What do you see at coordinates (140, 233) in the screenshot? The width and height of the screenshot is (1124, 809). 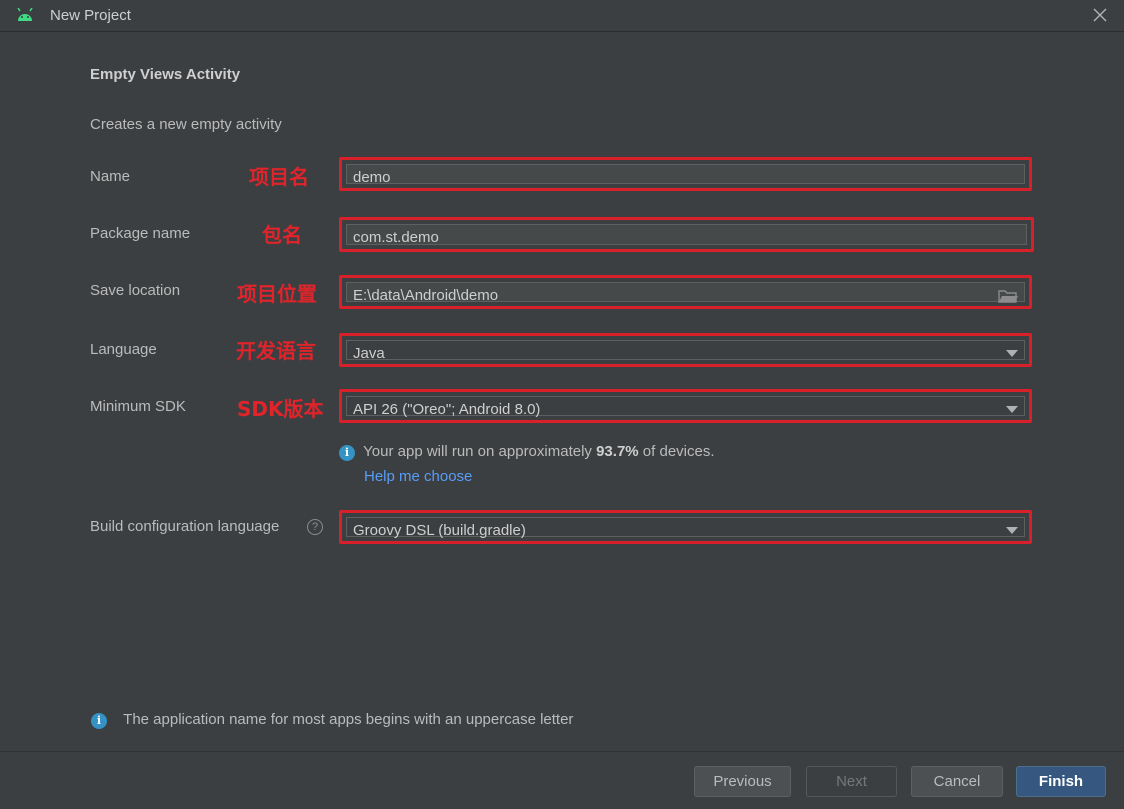 I see `package-label: Package name` at bounding box center [140, 233].